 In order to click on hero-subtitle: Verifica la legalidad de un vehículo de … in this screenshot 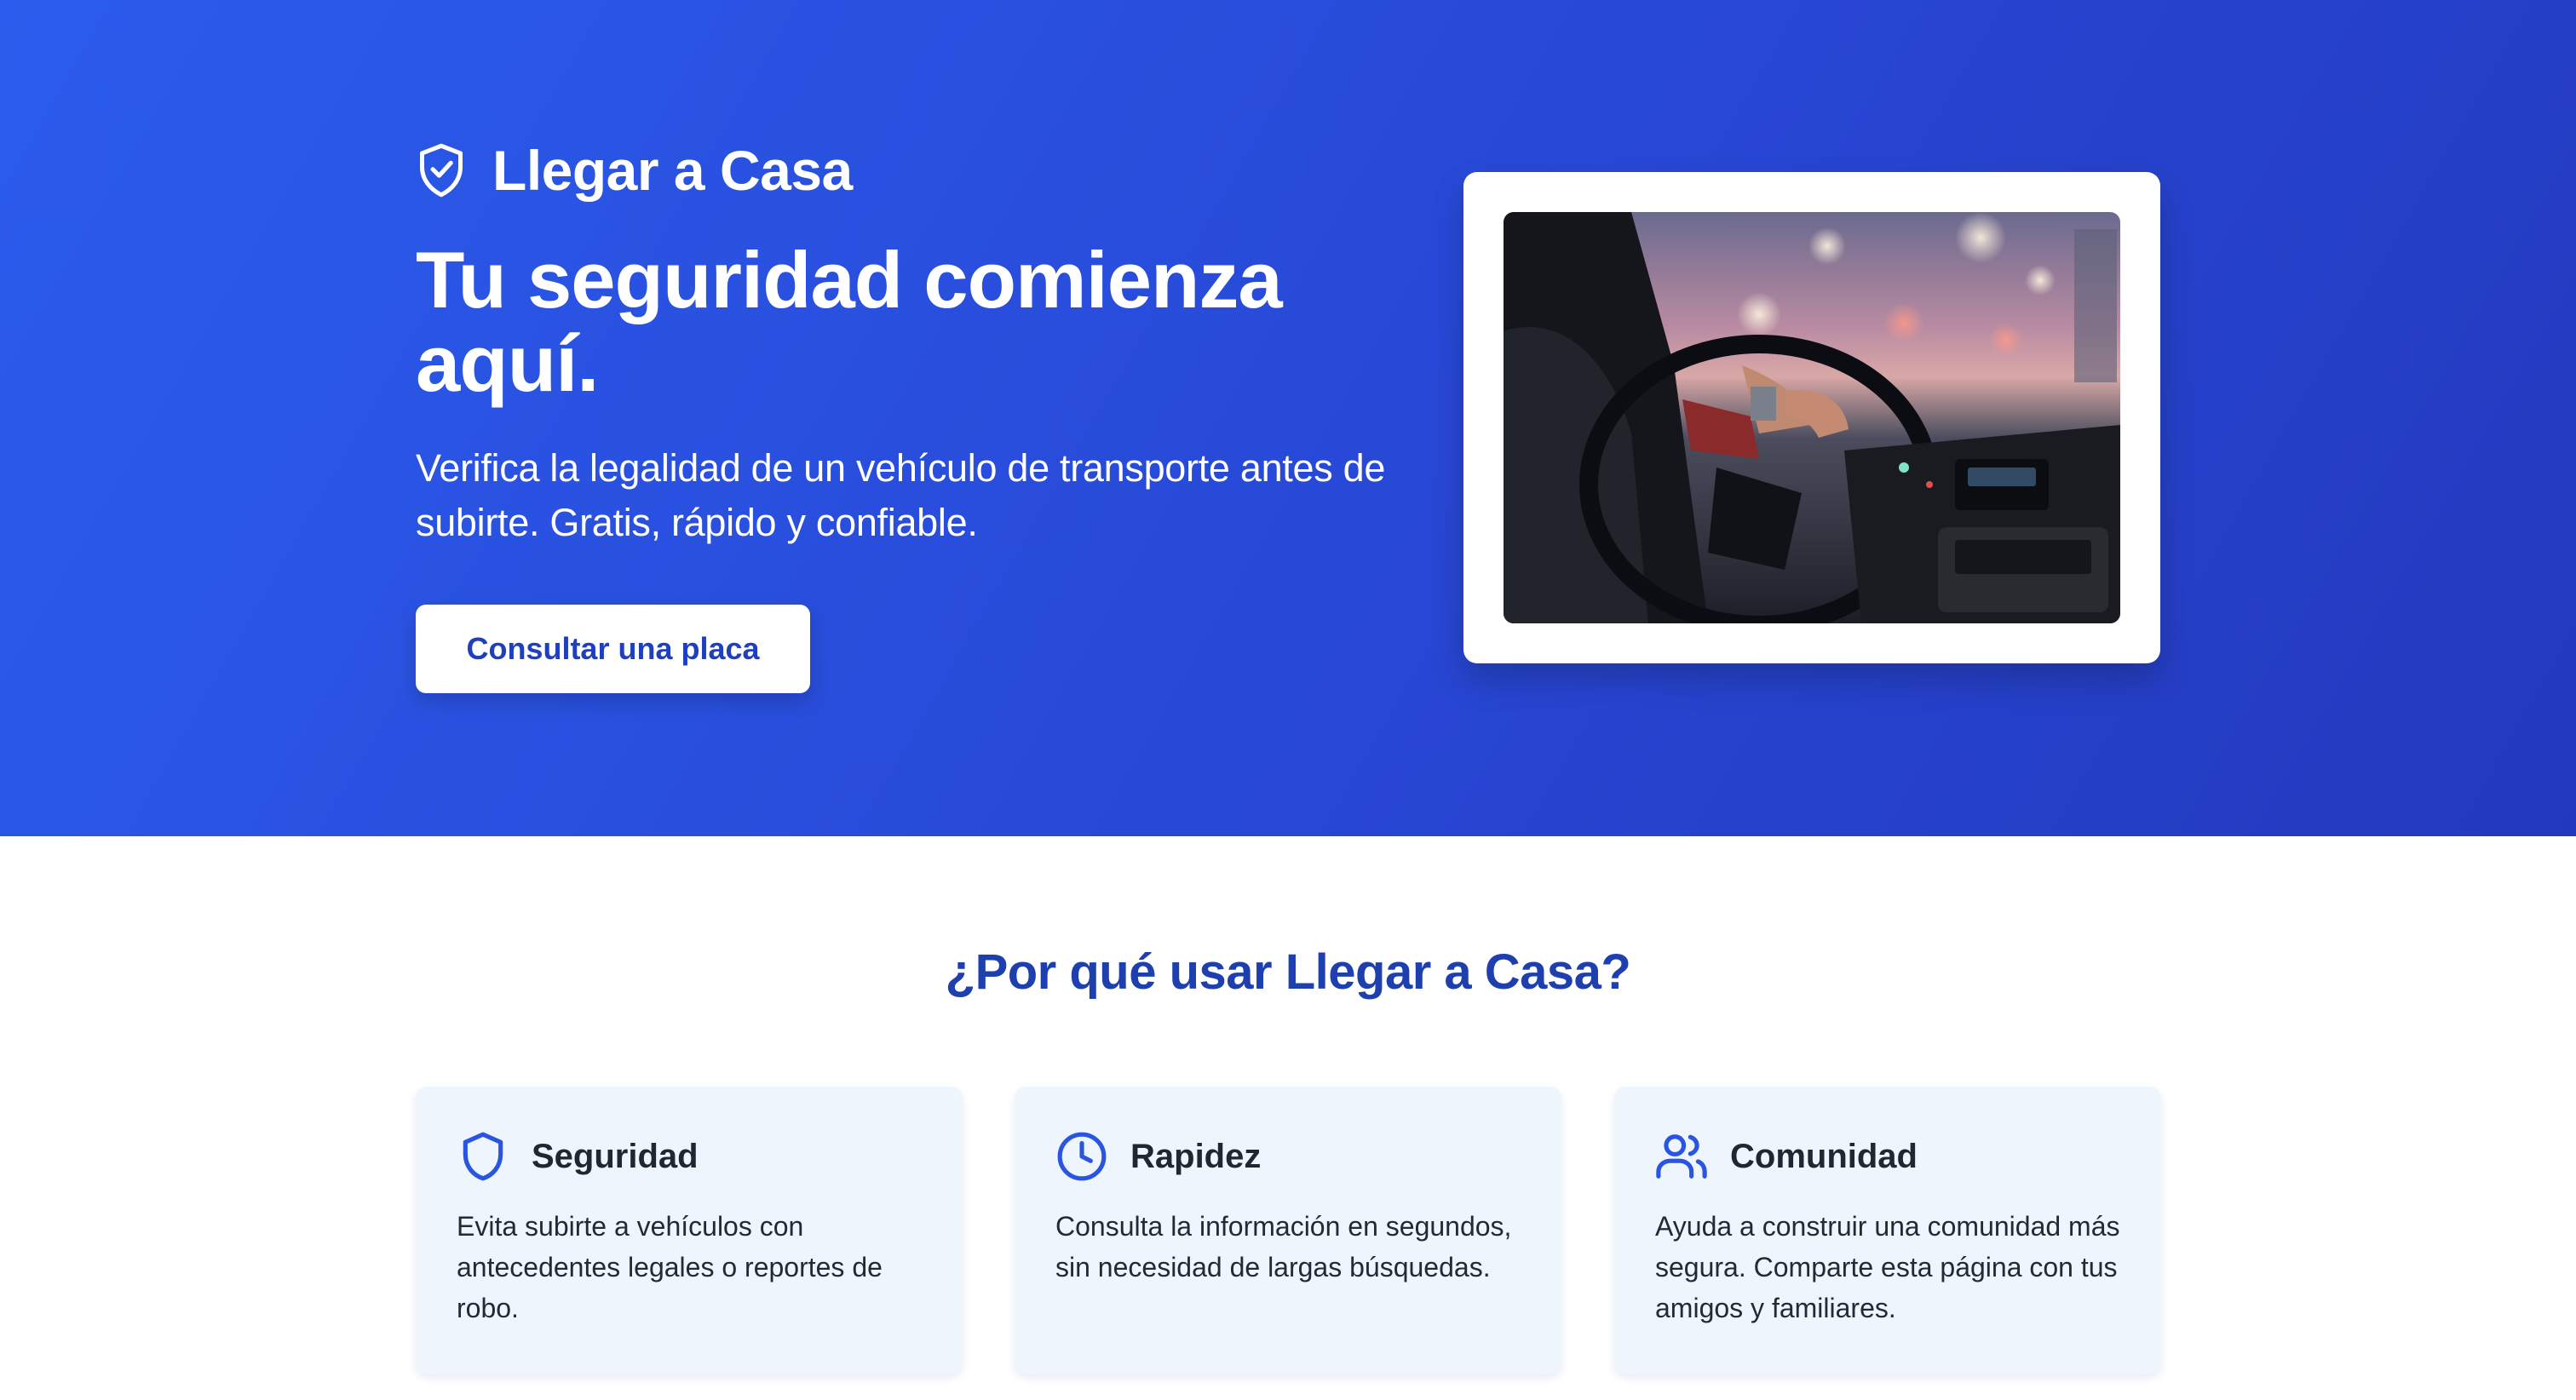, I will do `click(901, 495)`.